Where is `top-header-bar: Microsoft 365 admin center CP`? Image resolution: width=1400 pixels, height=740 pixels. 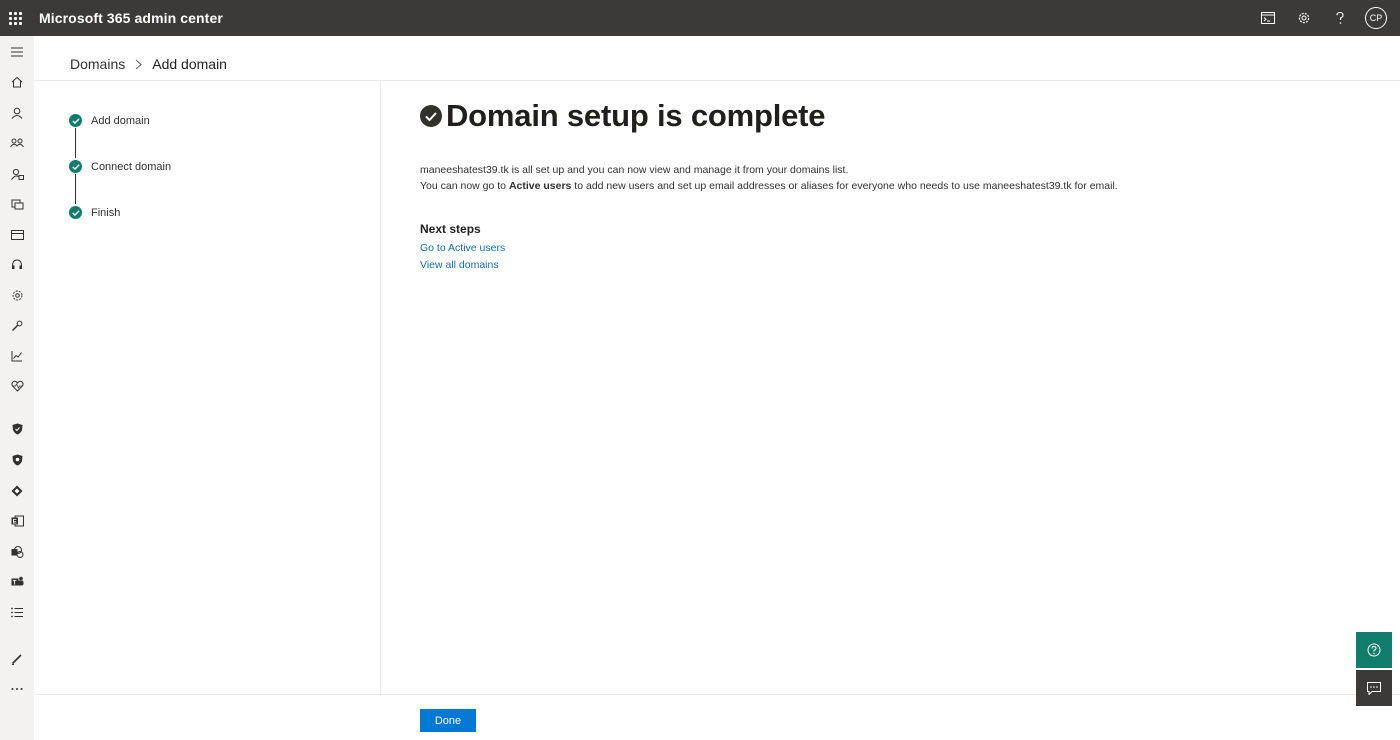 top-header-bar: Microsoft 365 admin center CP is located at coordinates (700, 18).